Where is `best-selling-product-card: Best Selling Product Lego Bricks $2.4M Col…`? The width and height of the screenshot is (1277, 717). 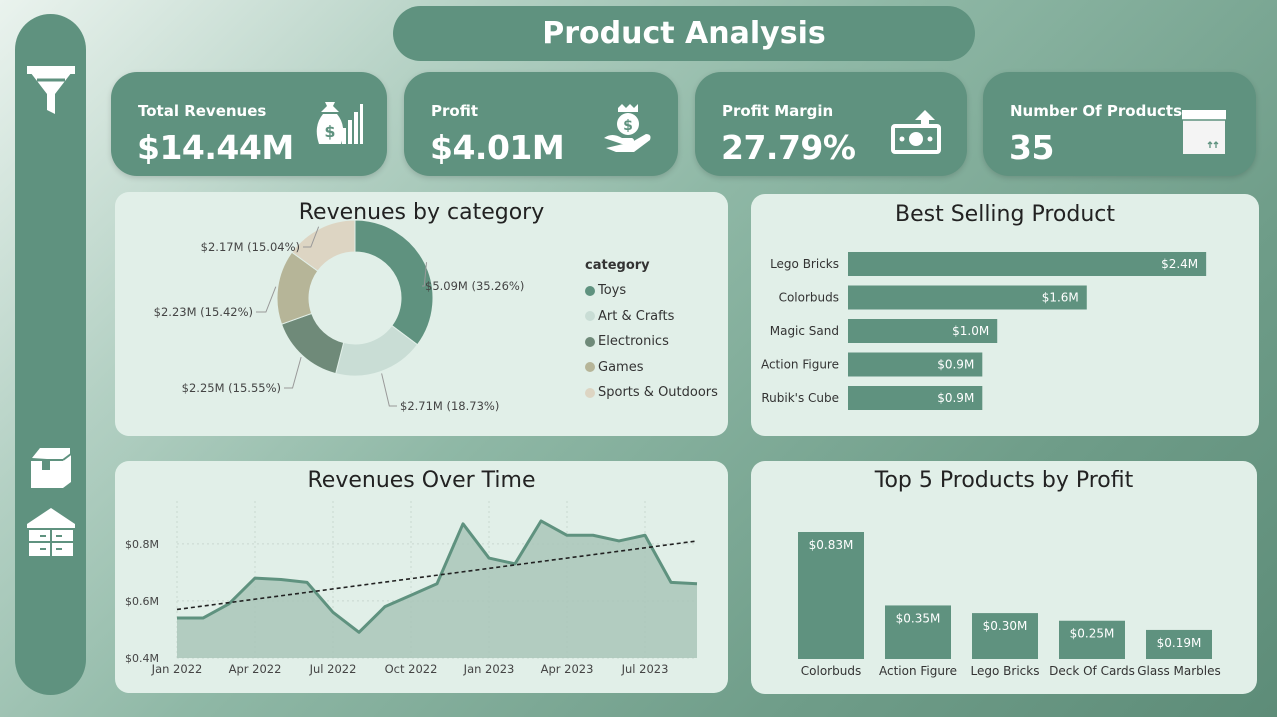
best-selling-product-card: Best Selling Product Lego Bricks $2.4M Col… is located at coordinates (1005, 315).